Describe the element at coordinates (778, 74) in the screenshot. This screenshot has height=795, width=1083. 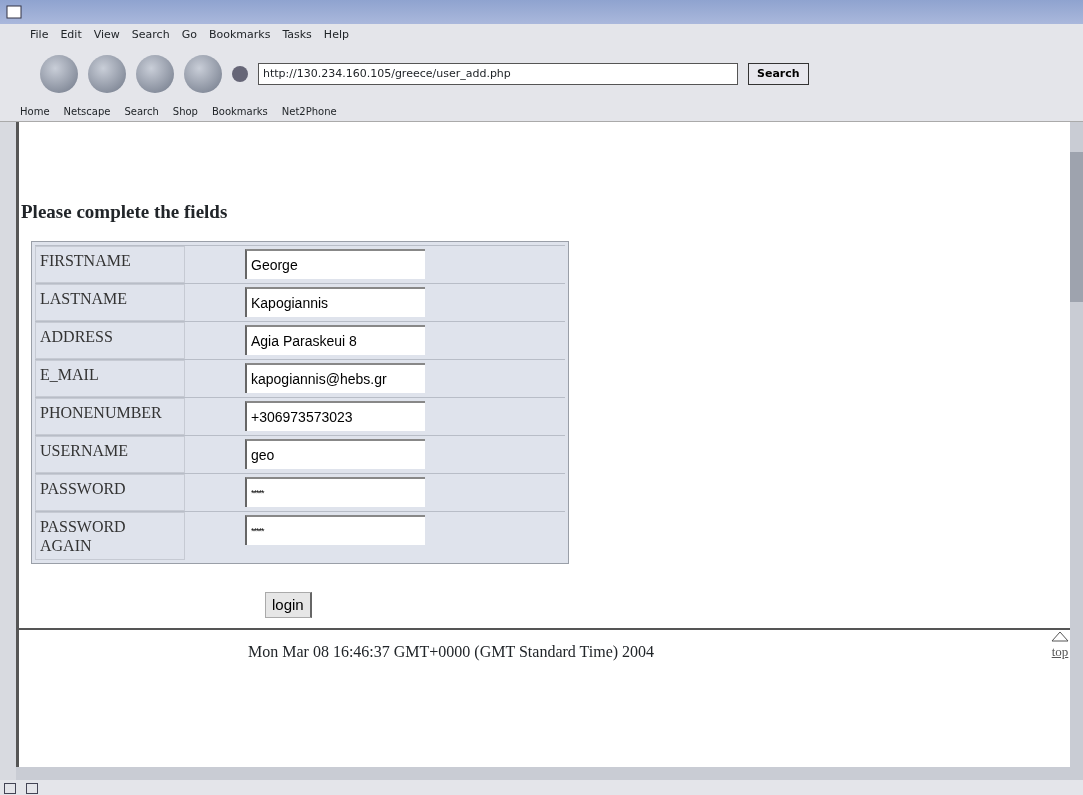
I see `search-button: Search` at that location.